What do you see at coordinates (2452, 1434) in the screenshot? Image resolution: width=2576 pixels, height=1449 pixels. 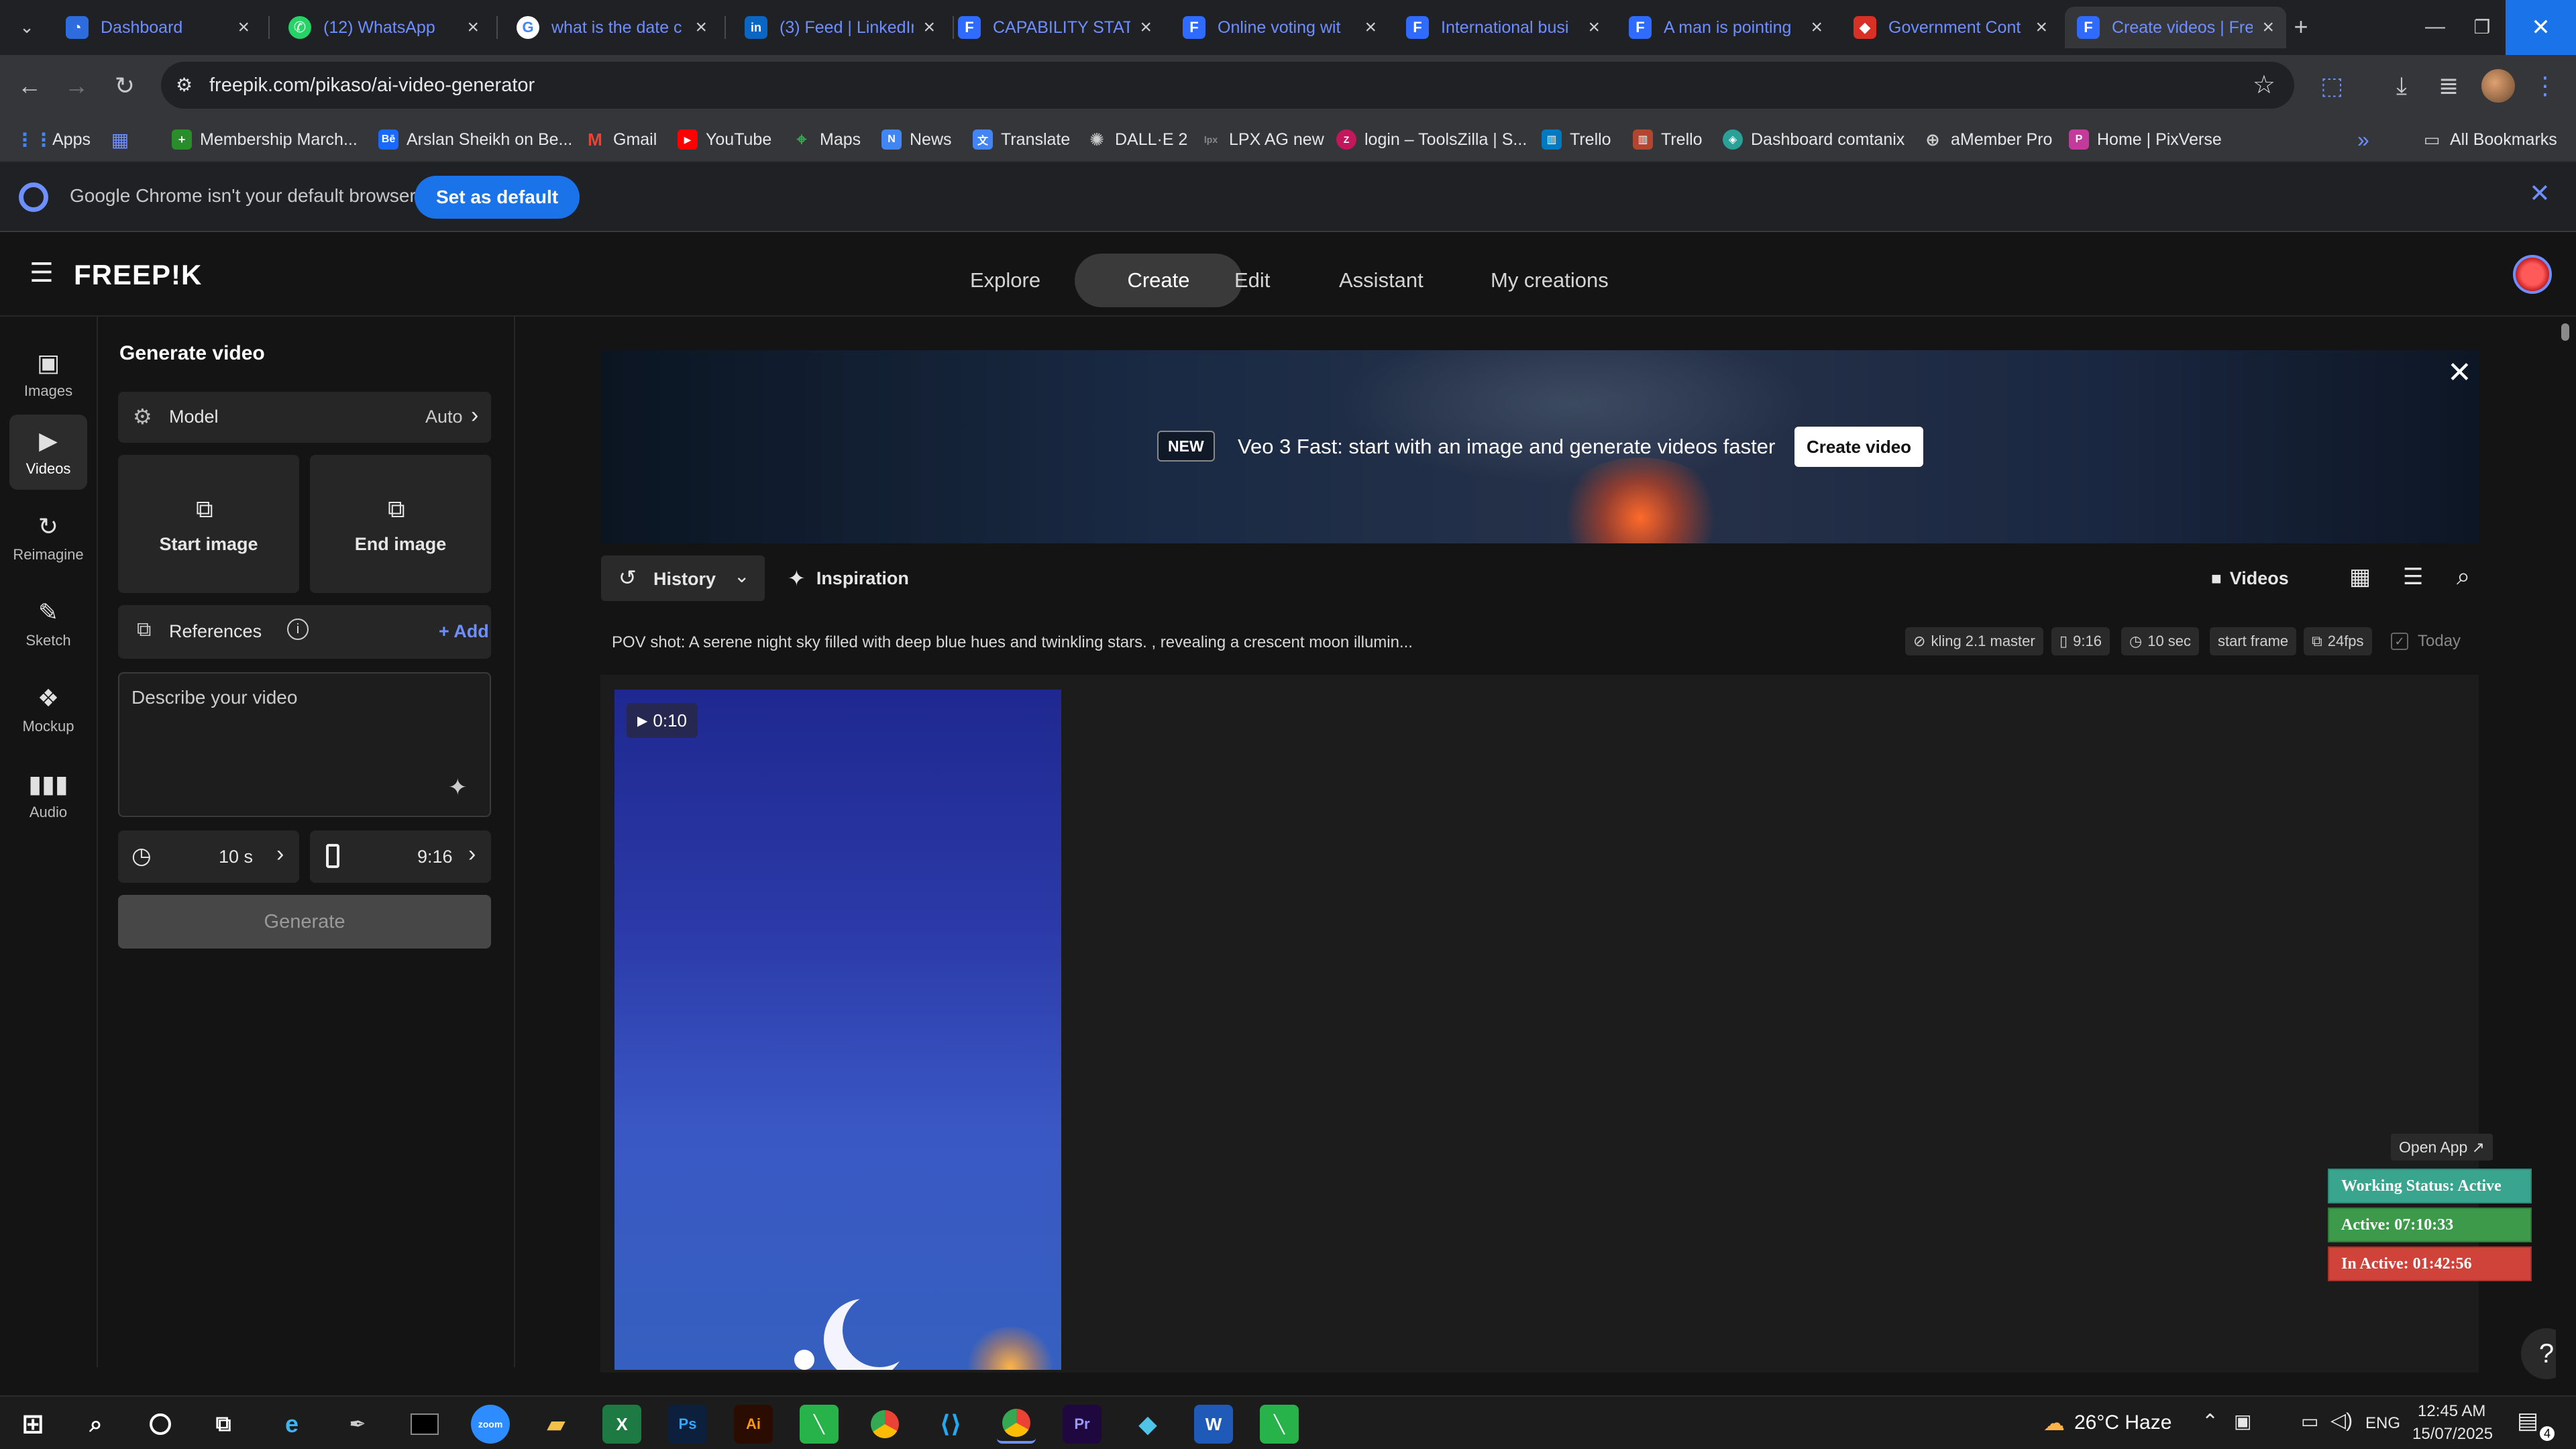 I see `clock-date: 15/07/2025` at bounding box center [2452, 1434].